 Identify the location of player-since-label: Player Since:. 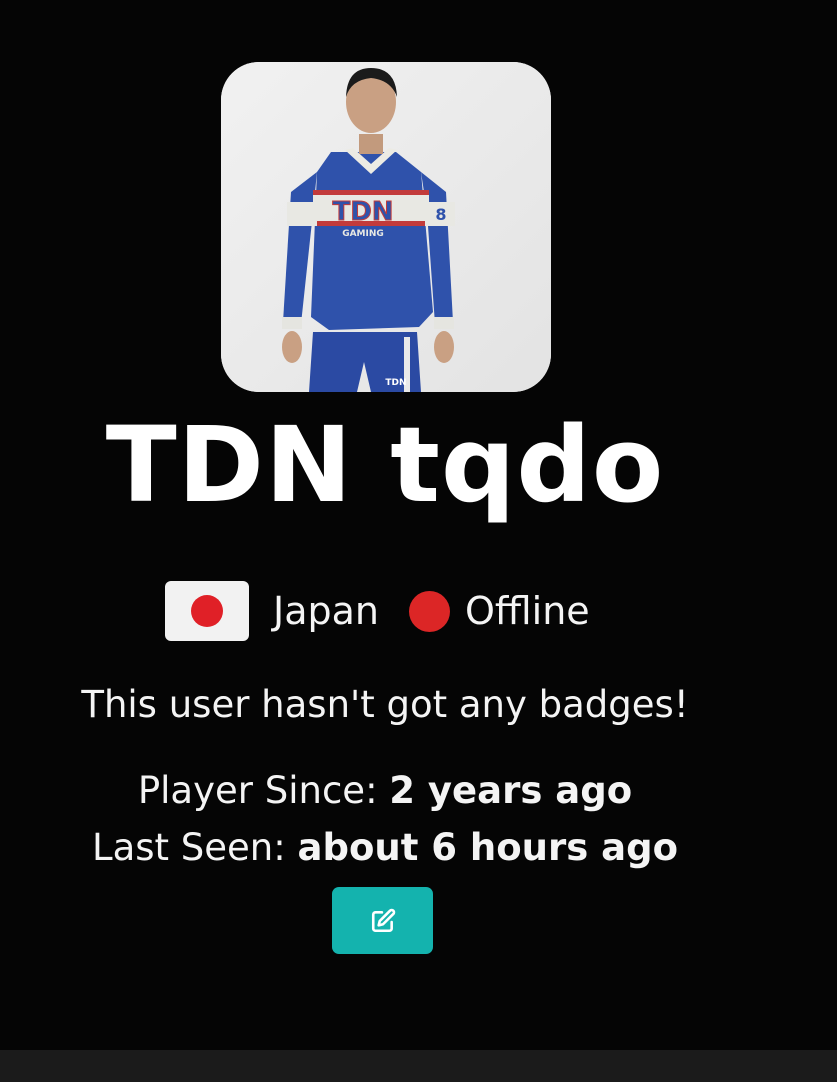
(257, 790).